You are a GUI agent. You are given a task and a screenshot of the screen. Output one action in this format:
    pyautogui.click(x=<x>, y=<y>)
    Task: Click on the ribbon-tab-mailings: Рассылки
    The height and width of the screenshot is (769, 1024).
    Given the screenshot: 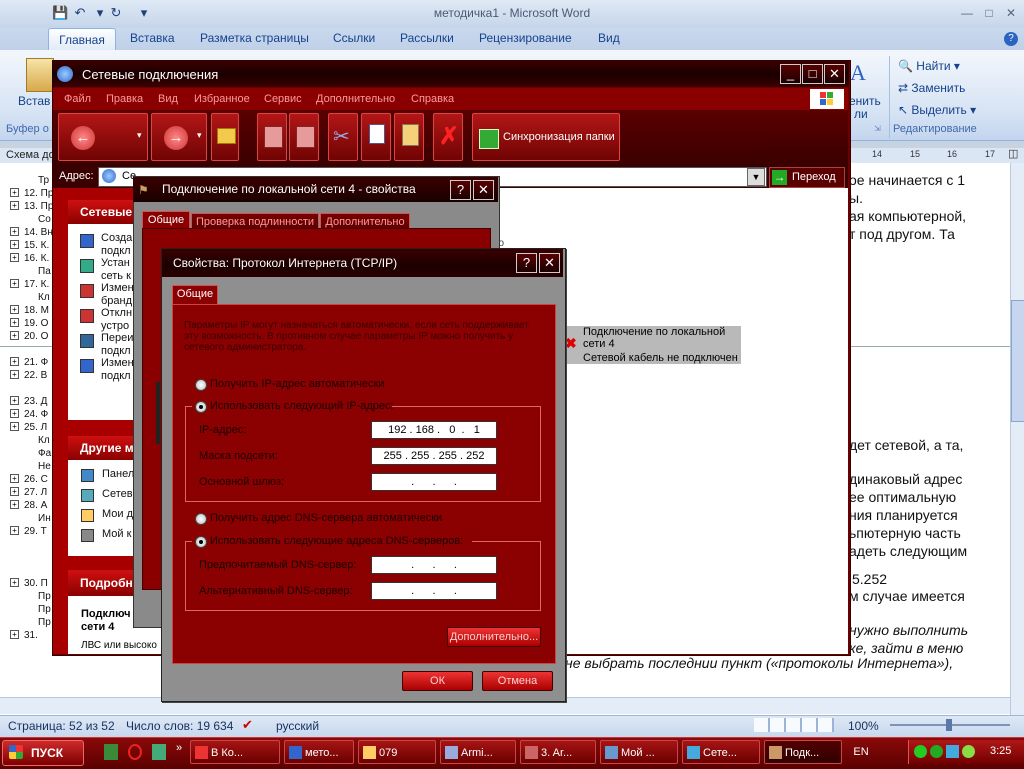 What is the action you would take?
    pyautogui.click(x=427, y=40)
    